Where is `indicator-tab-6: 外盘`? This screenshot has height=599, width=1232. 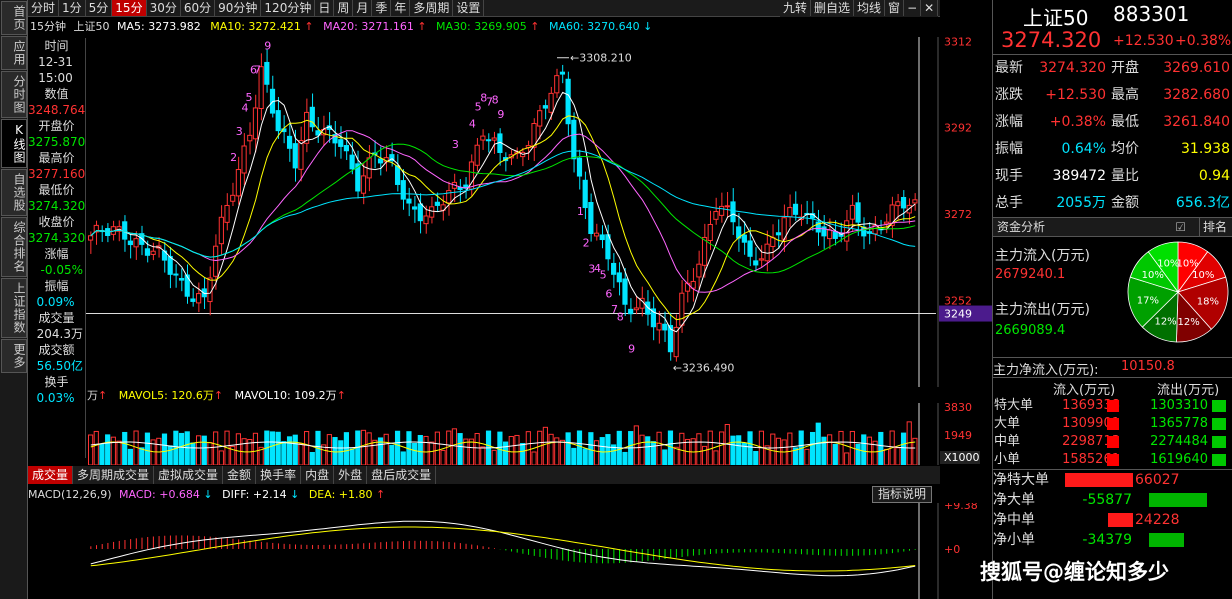
indicator-tab-6: 外盘 is located at coordinates (351, 475).